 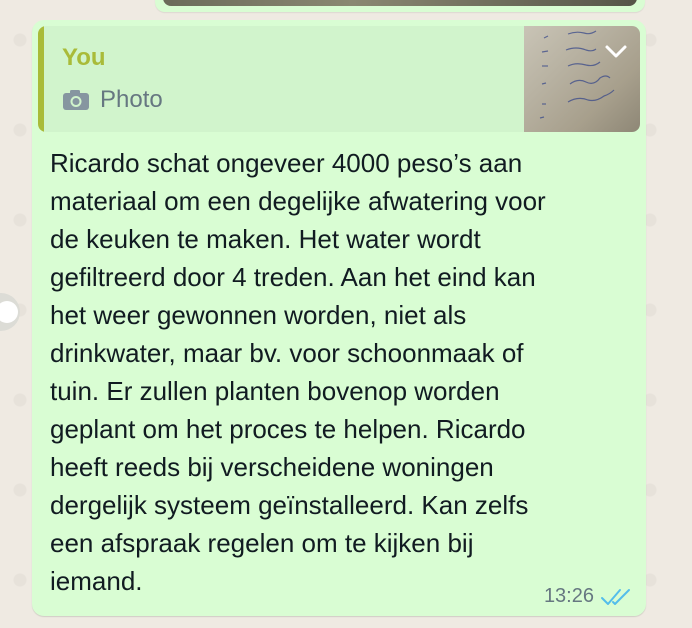 I want to click on previous-message-bubble, so click(x=400, y=6).